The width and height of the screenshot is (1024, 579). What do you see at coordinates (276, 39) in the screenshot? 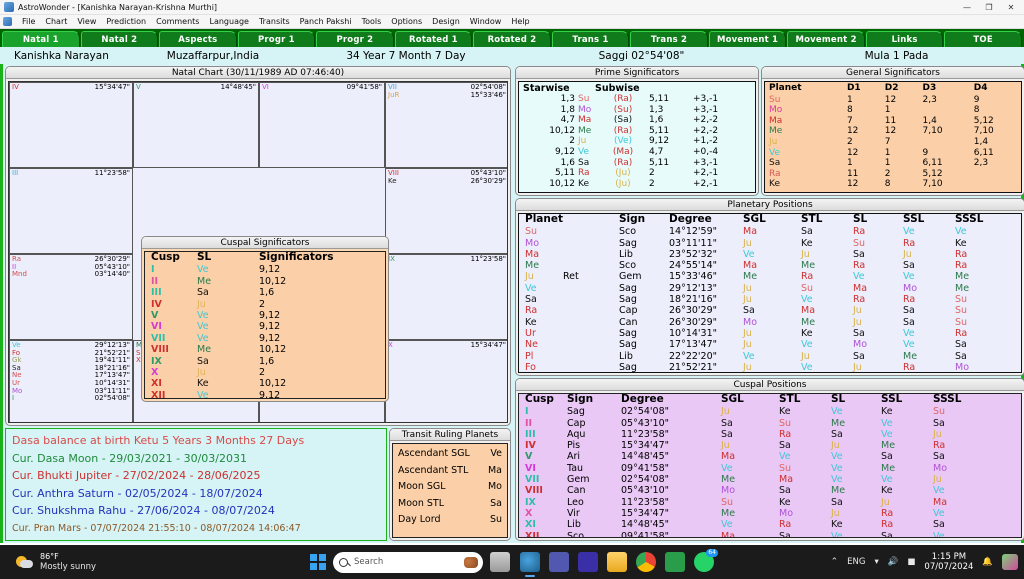
I see `tab-progr-1: Progr 1` at bounding box center [276, 39].